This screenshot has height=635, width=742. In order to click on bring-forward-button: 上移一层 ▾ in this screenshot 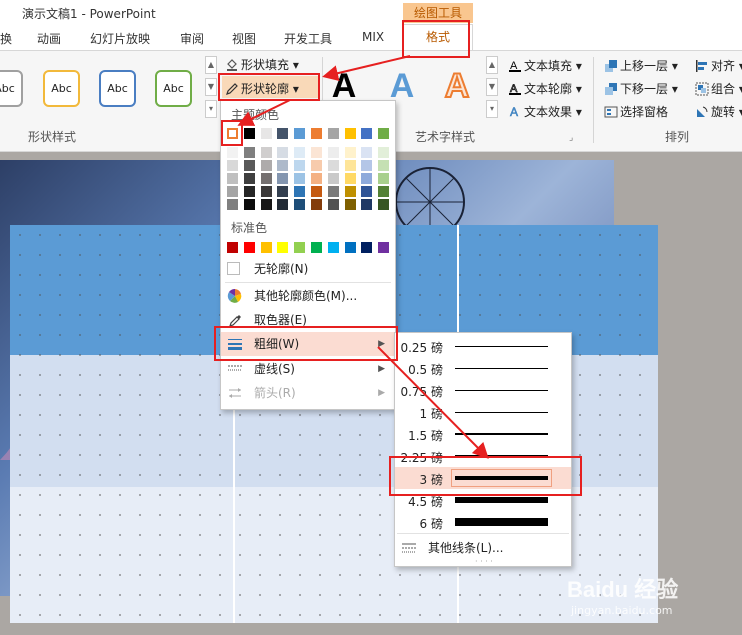, I will do `click(641, 65)`.